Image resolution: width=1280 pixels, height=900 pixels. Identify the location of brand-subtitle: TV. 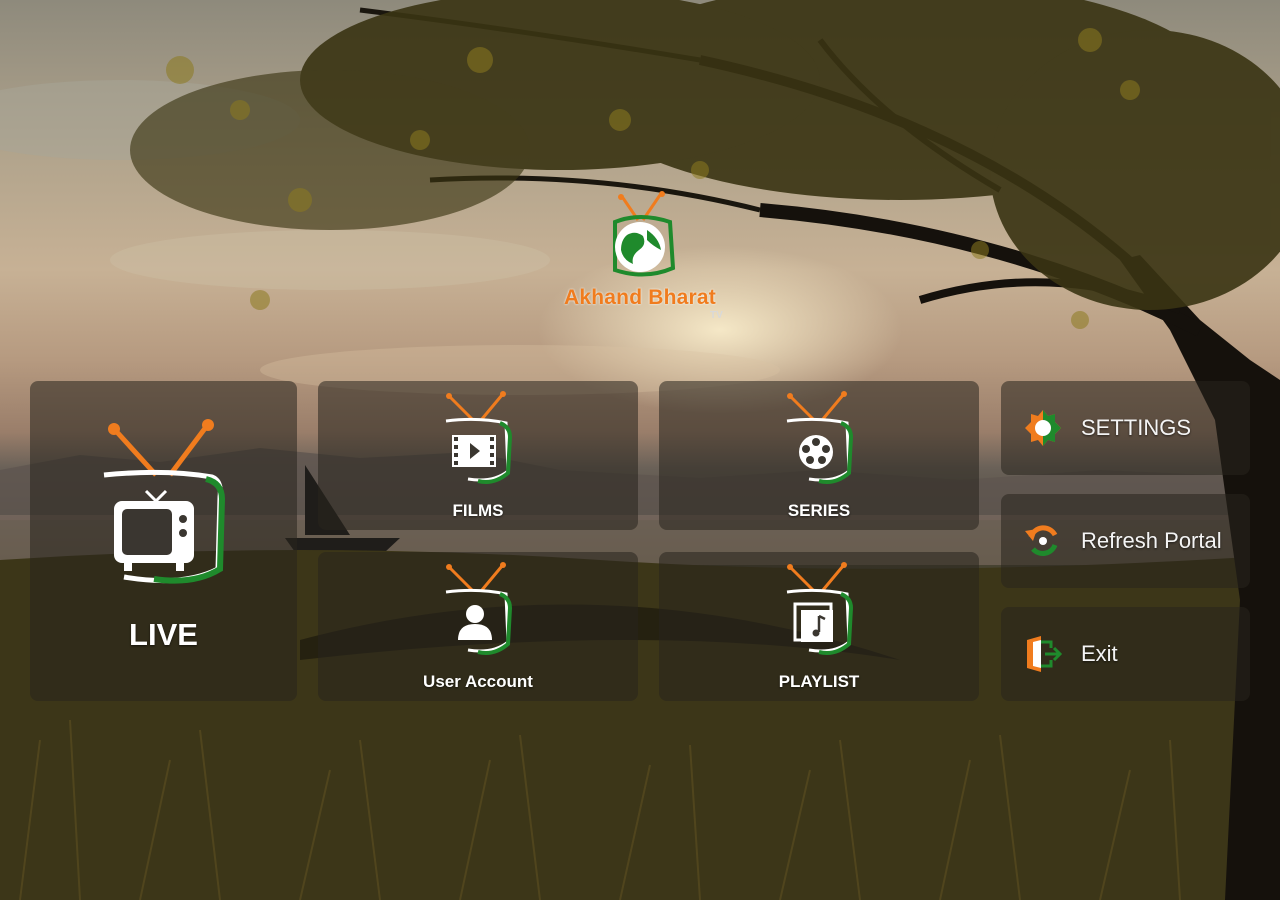
(716, 315).